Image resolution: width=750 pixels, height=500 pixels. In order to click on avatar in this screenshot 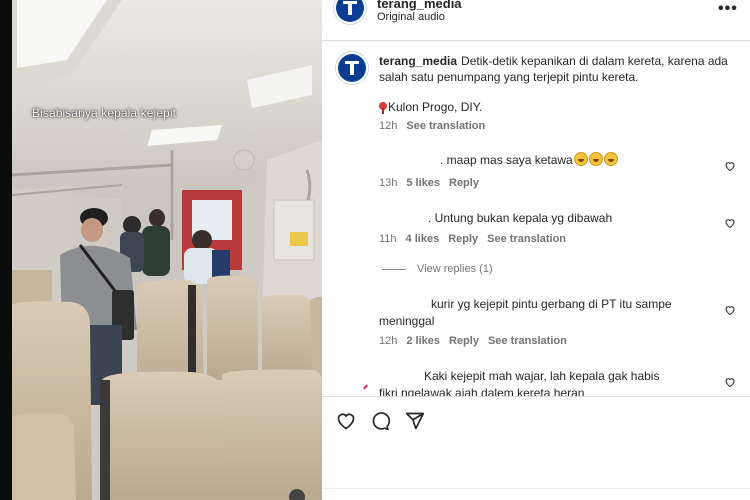, I will do `click(350, 11)`.